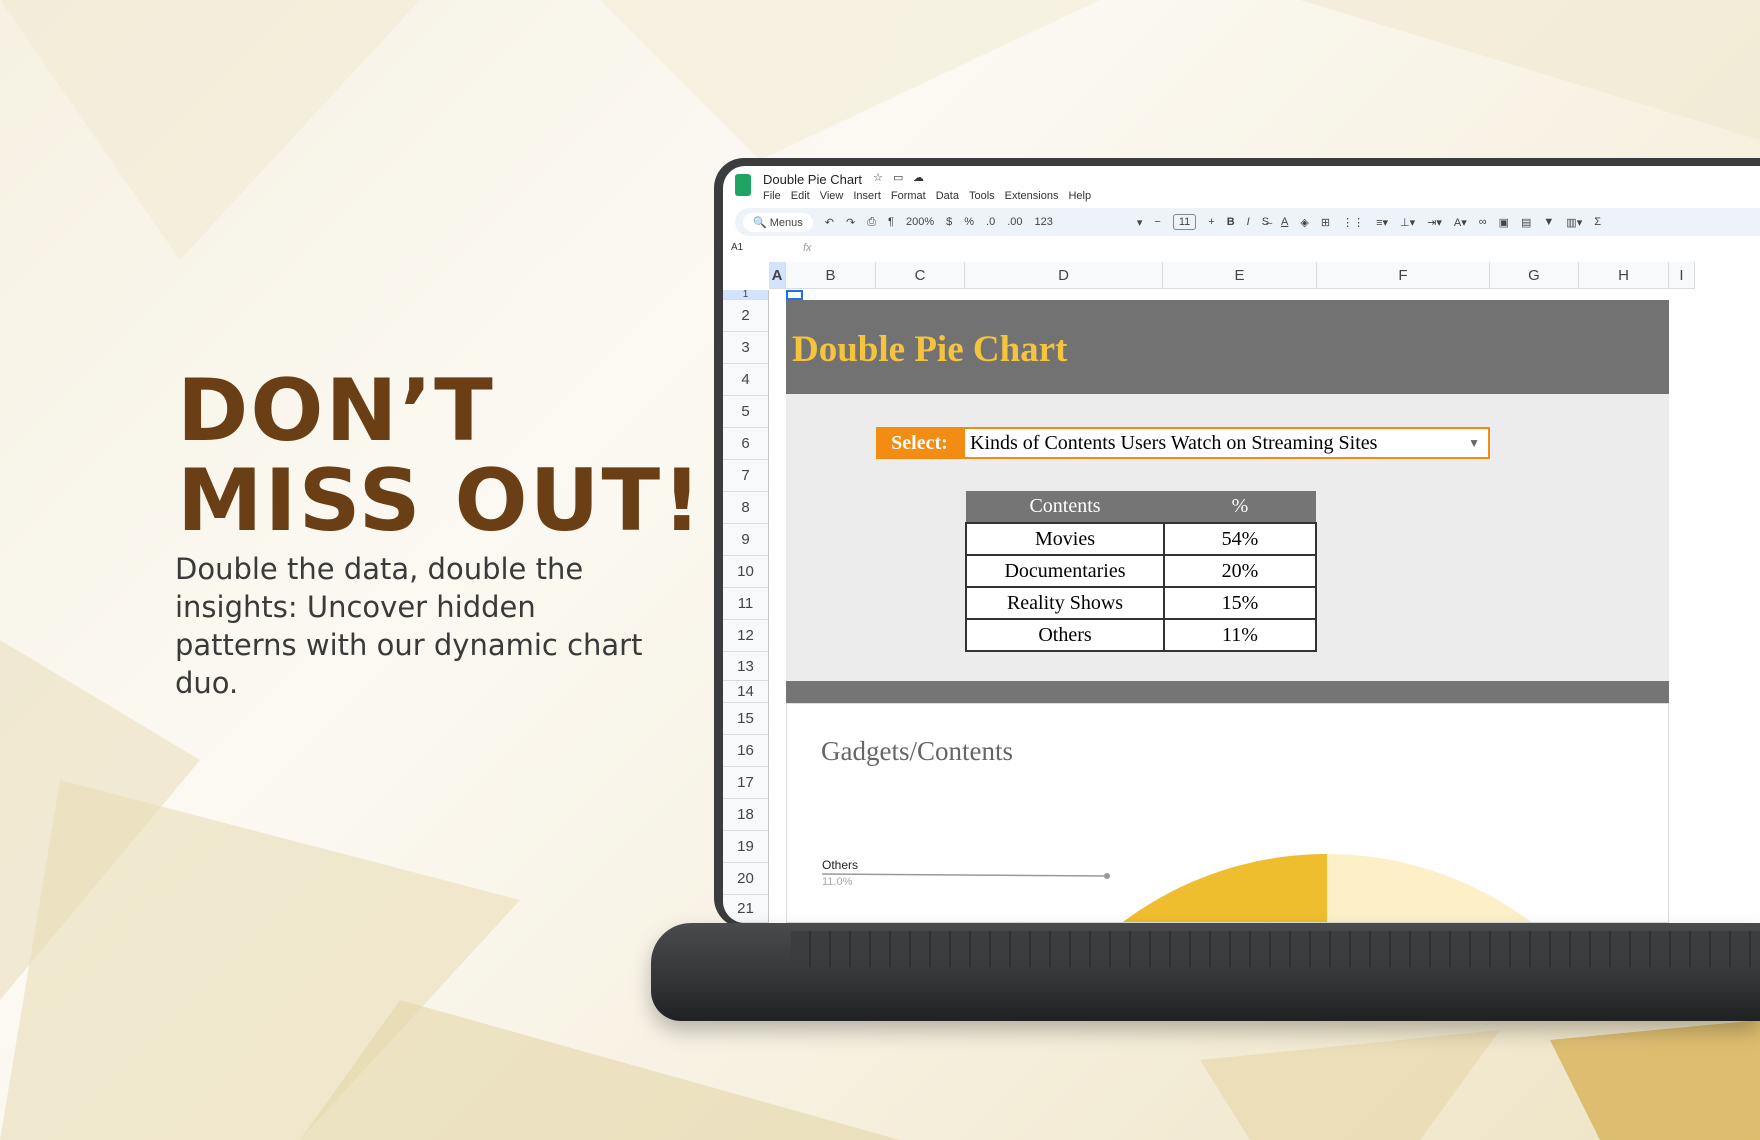  What do you see at coordinates (746, 572) in the screenshot?
I see `row-header-10: 10` at bounding box center [746, 572].